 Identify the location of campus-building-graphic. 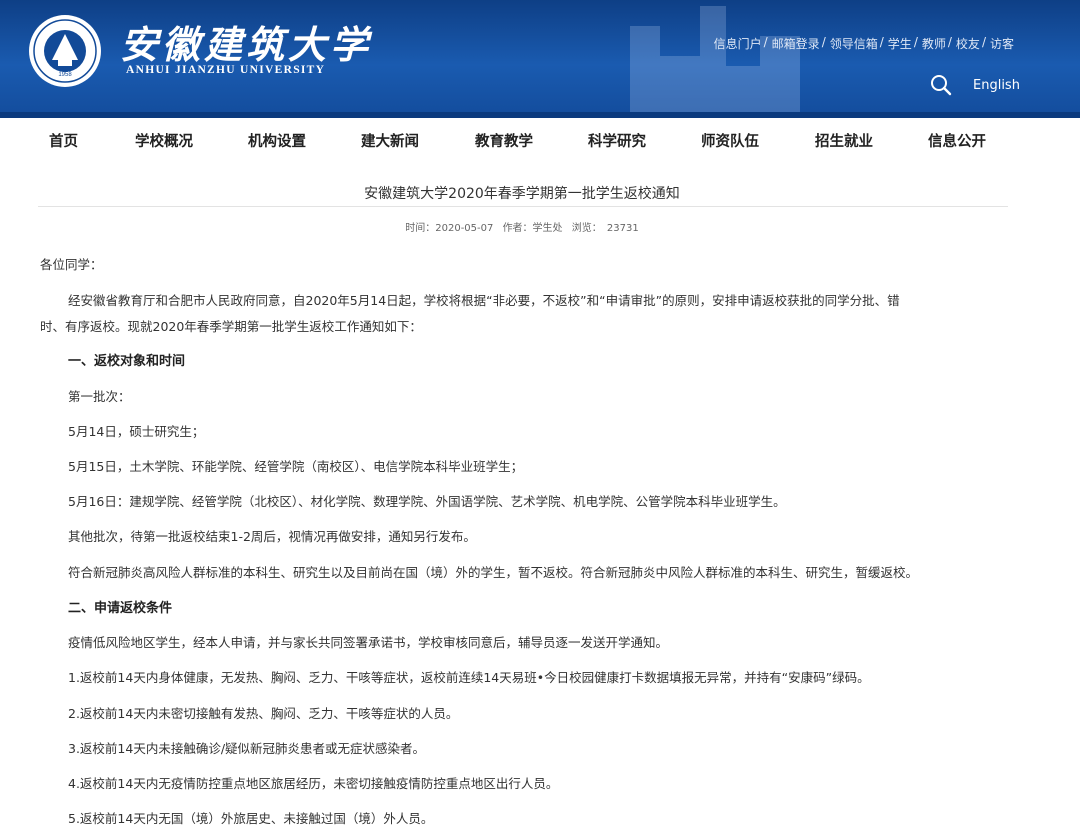
(715, 62).